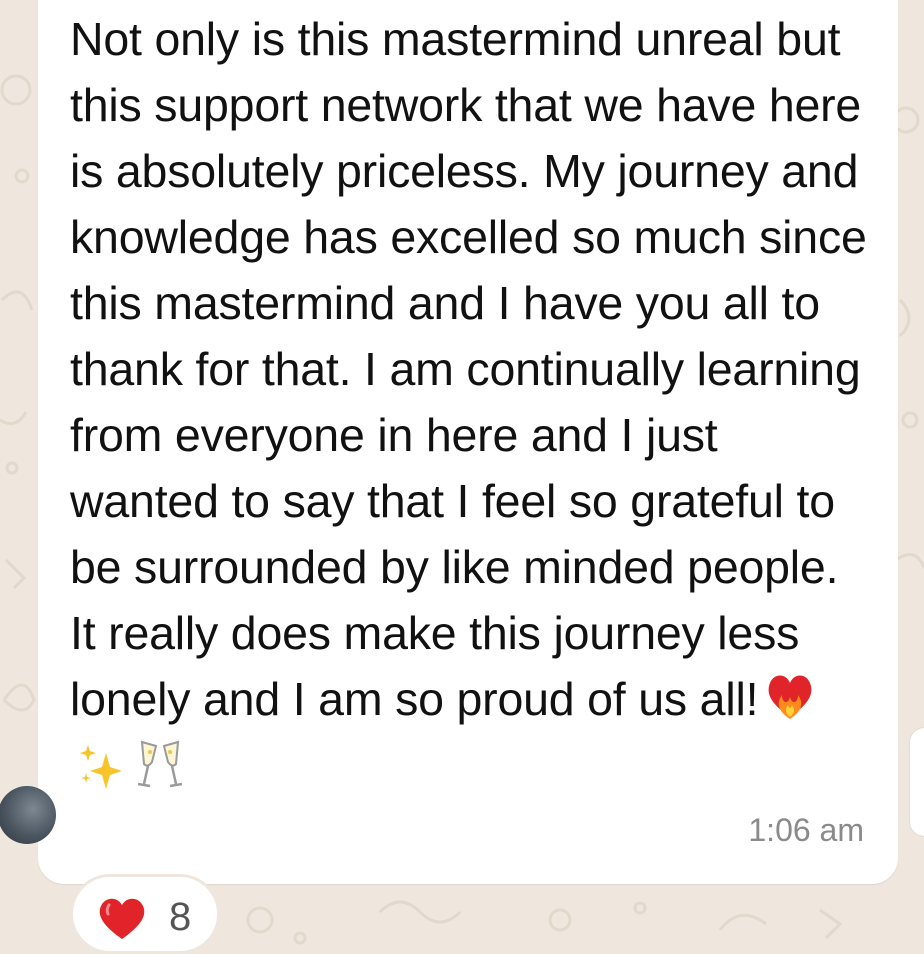 Image resolution: width=924 pixels, height=954 pixels. What do you see at coordinates (160, 774) in the screenshot?
I see `clinking-glasses-icon` at bounding box center [160, 774].